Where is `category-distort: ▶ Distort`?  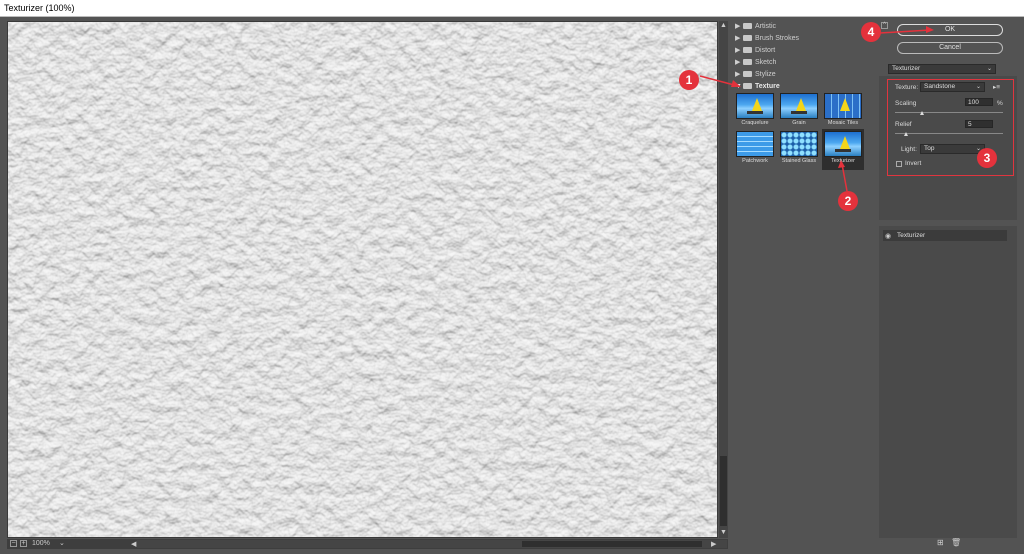 category-distort: ▶ Distort is located at coordinates (755, 50).